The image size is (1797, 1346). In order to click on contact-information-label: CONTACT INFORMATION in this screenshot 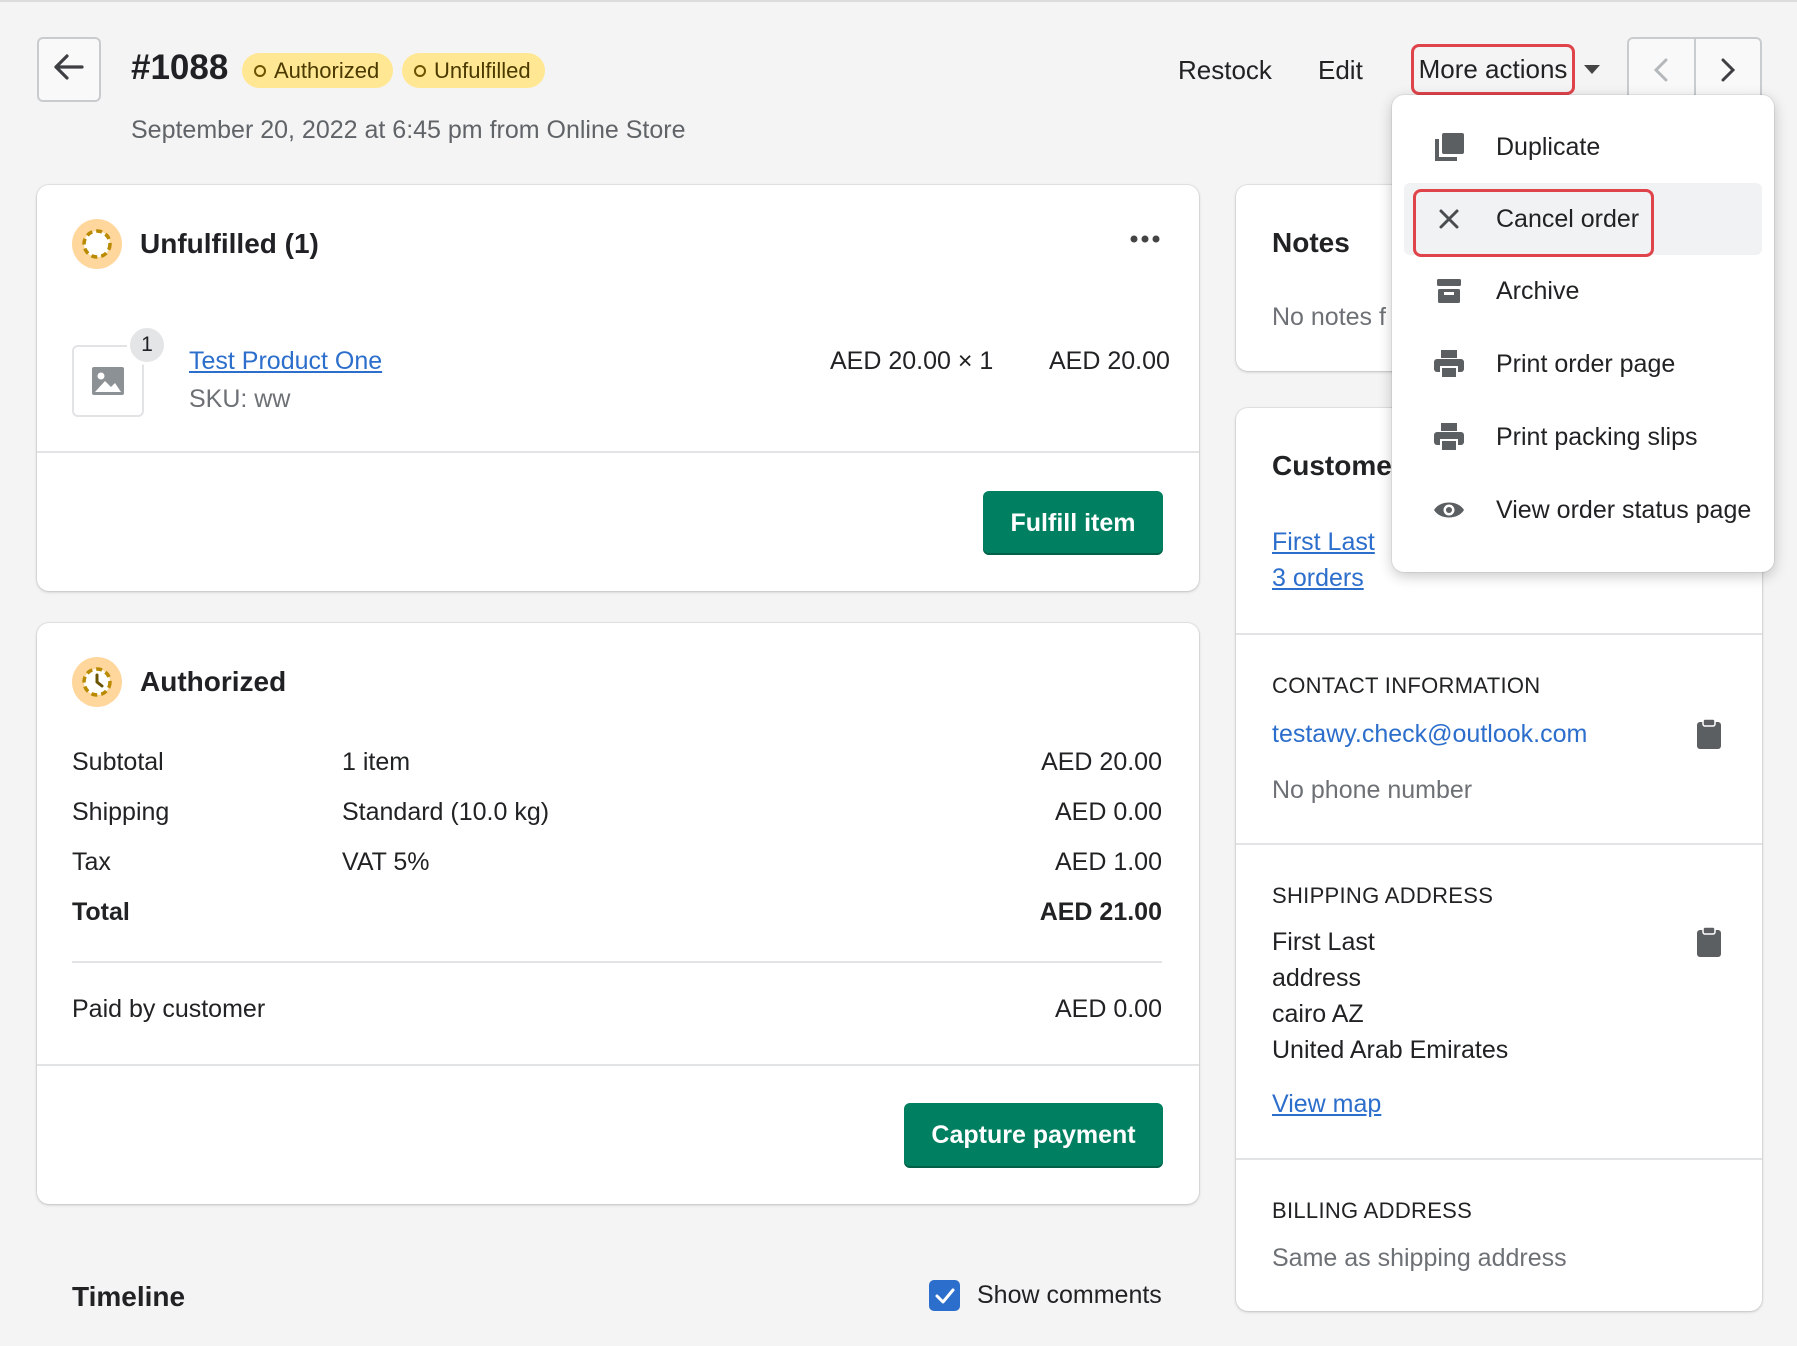, I will do `click(1406, 685)`.